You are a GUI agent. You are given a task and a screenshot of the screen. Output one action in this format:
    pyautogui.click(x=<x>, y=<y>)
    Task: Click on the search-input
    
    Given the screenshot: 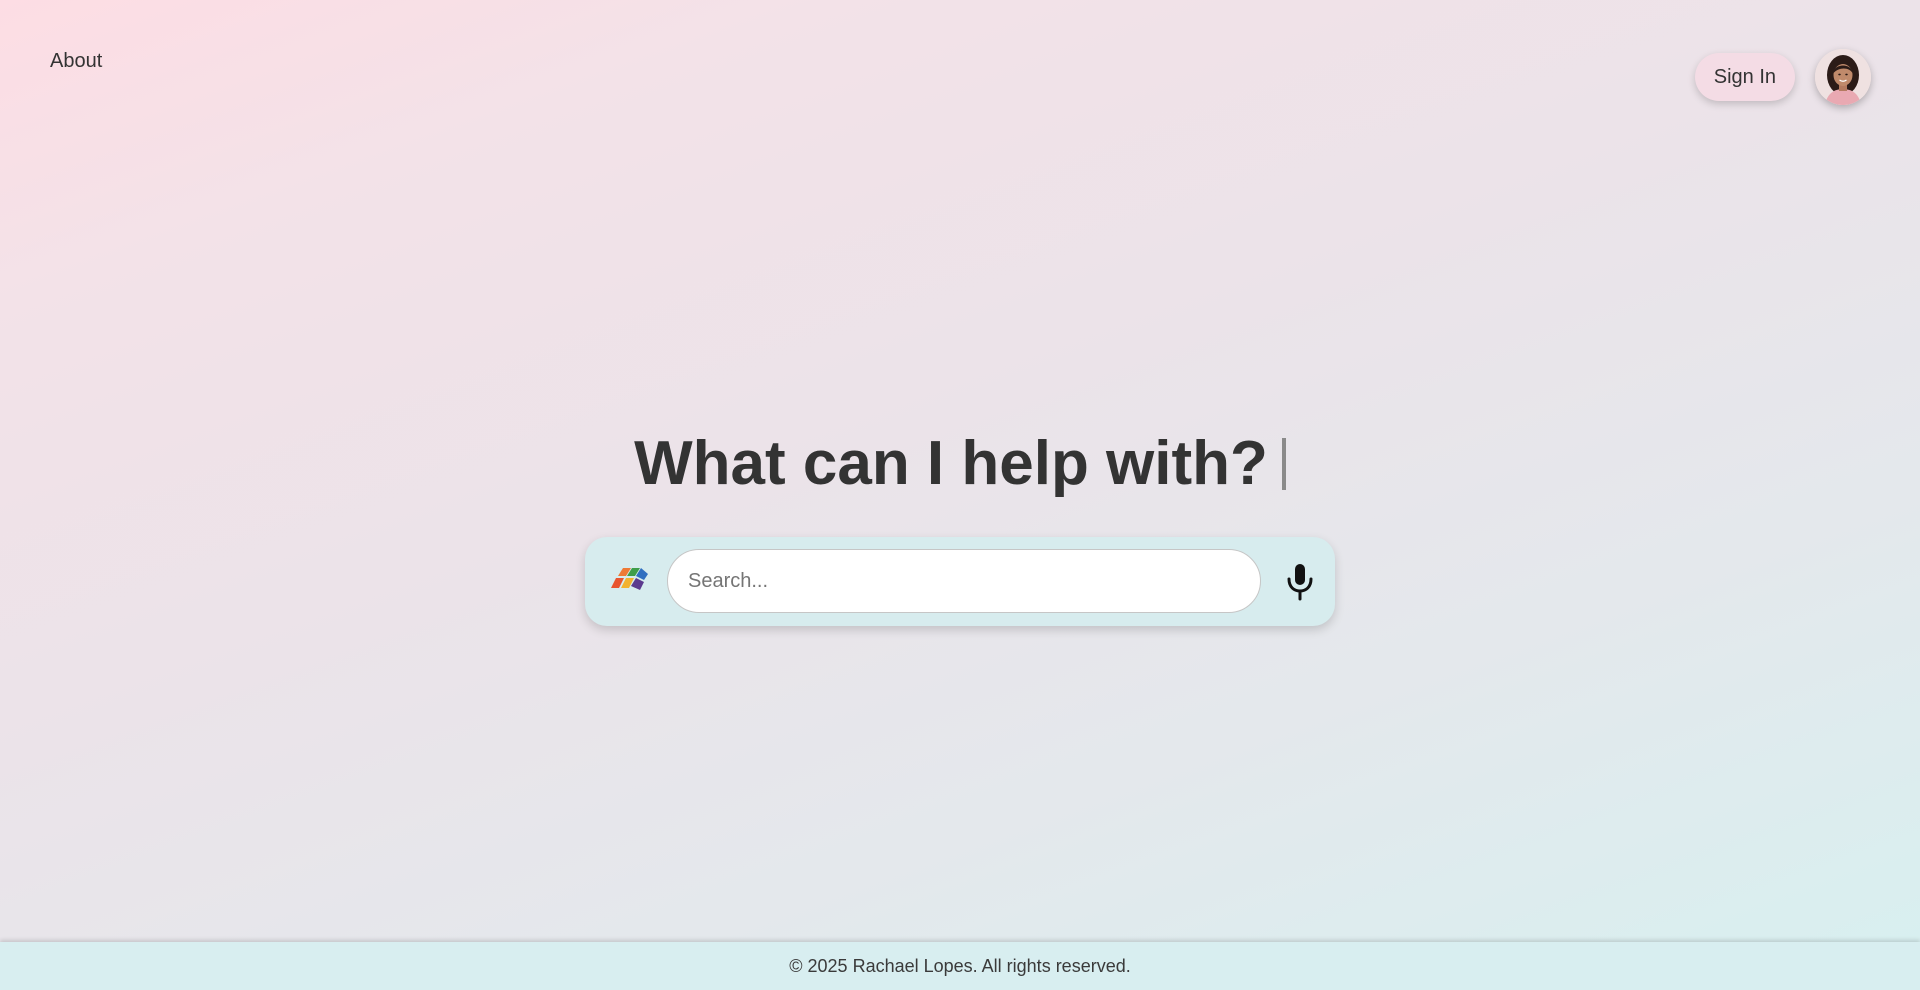 What is the action you would take?
    pyautogui.click(x=964, y=581)
    